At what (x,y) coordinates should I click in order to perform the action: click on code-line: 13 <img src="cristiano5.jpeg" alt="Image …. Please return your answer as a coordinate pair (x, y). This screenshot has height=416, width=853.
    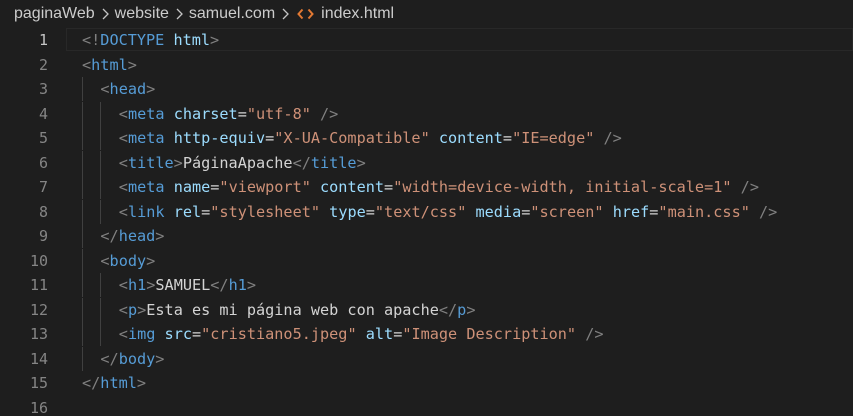
    Looking at the image, I should click on (426, 334).